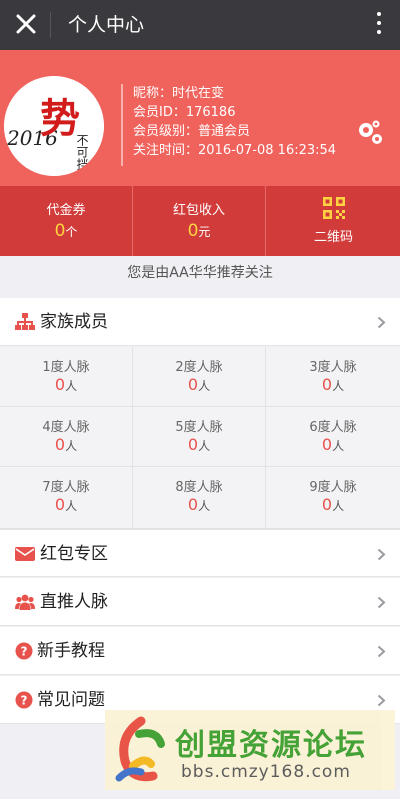 The width and height of the screenshot is (400, 799). I want to click on qr-code-icon, so click(334, 208).